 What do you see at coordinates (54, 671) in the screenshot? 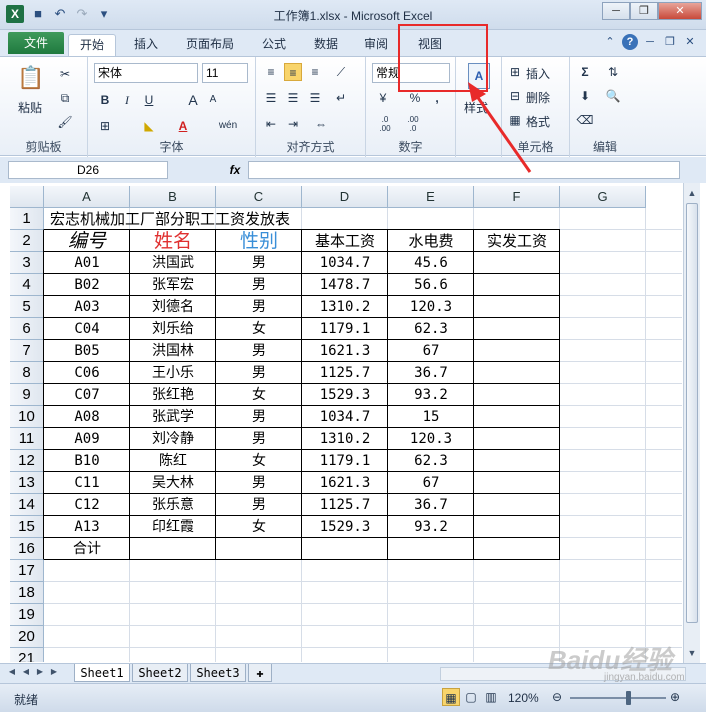
I see `last-sheet-icon: ▶` at bounding box center [54, 671].